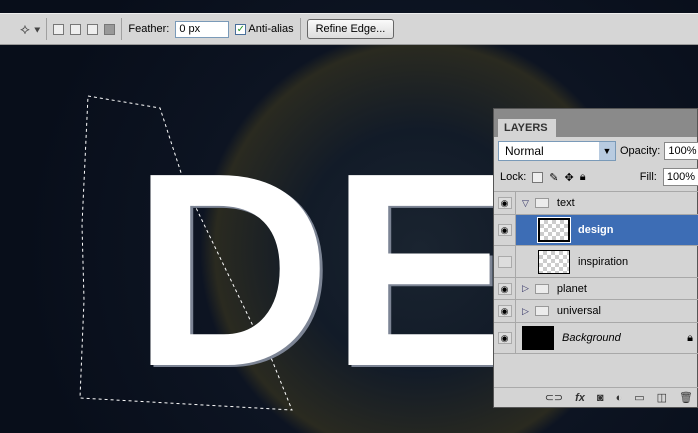 The height and width of the screenshot is (433, 698). I want to click on blend-mode-value: Normal, so click(524, 151).